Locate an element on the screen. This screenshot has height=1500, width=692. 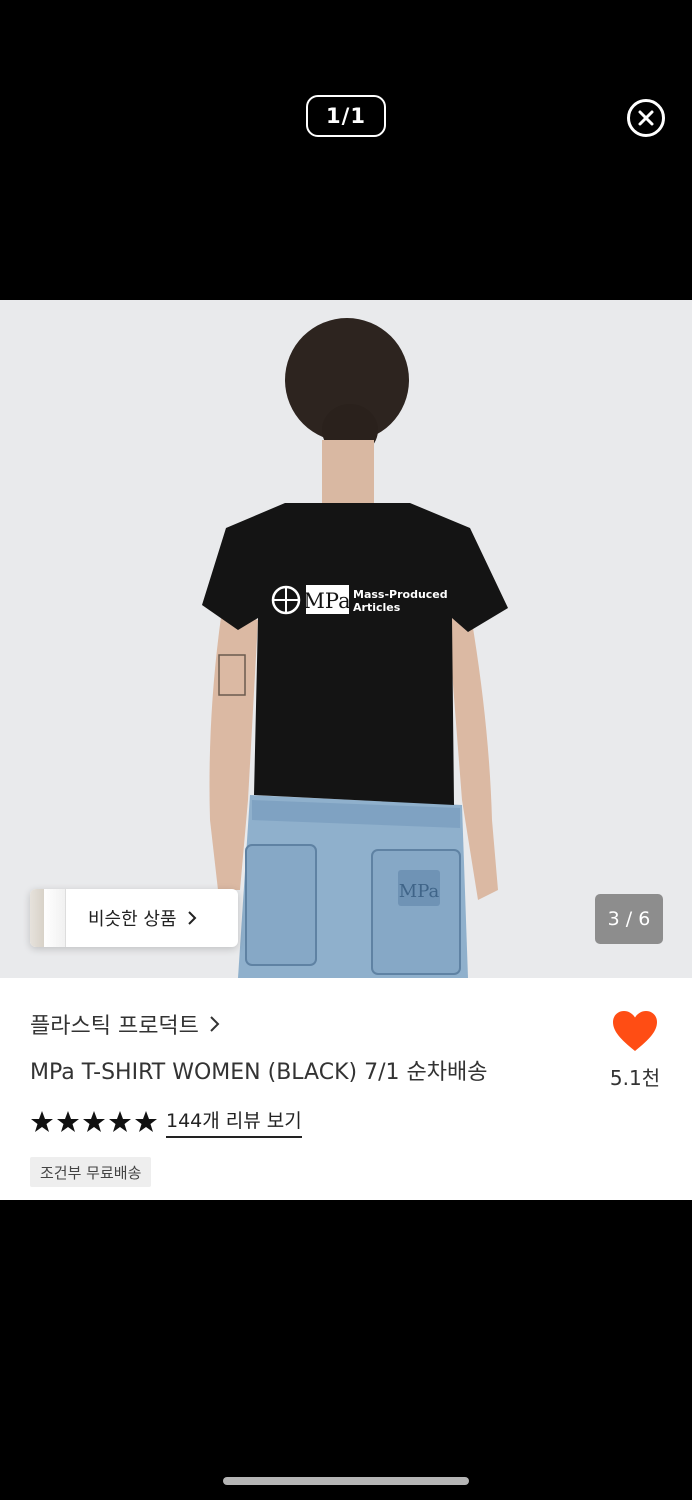
shirt-print-line2: Articles is located at coordinates (377, 607).